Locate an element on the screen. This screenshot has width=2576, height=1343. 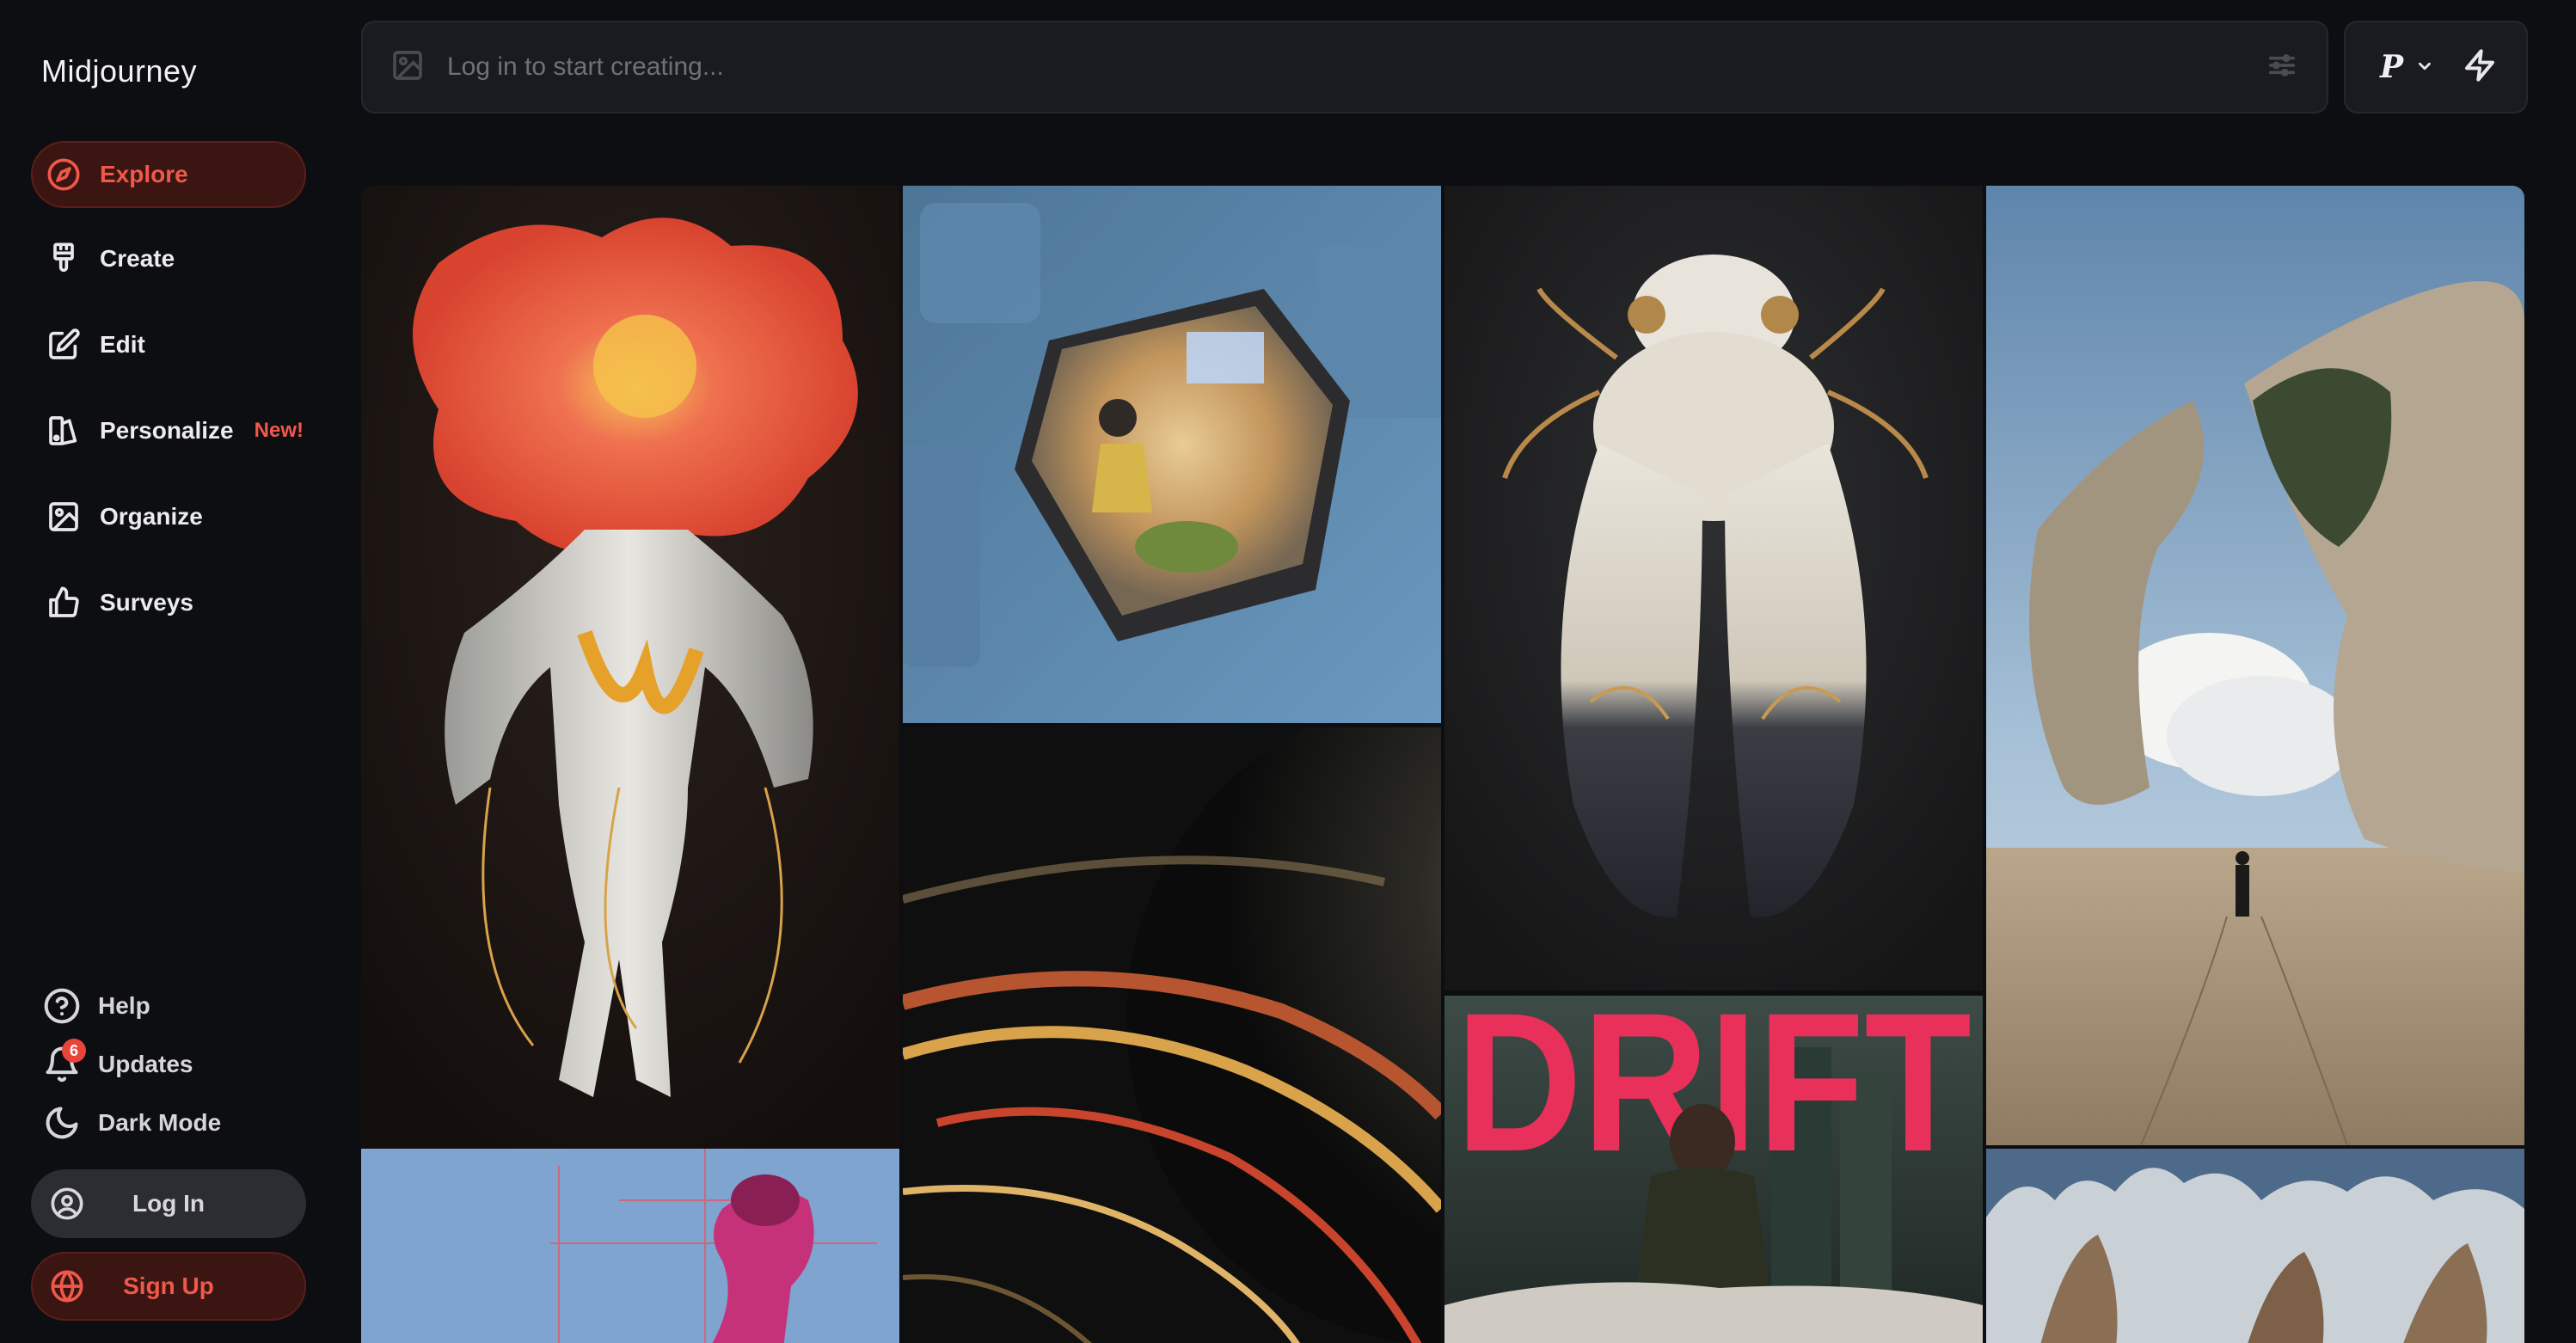
profile-version-selector: P is located at coordinates (2408, 67).